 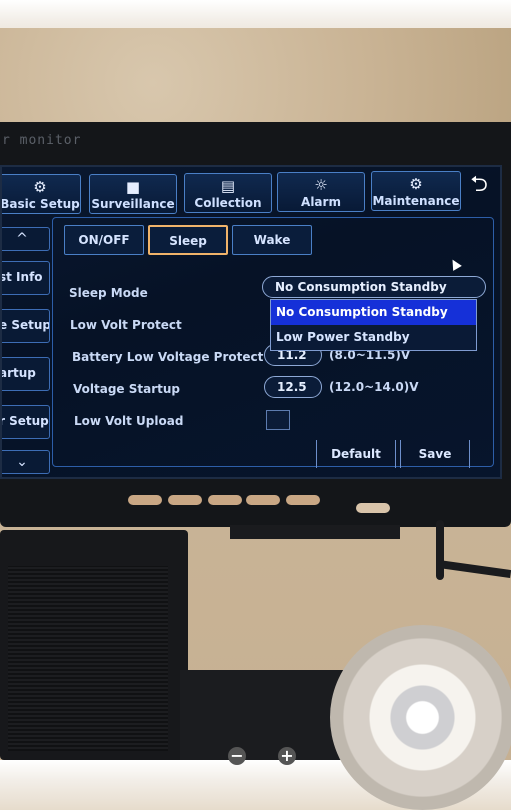 I want to click on sidebar-down-button: ⌄, so click(x=26, y=462).